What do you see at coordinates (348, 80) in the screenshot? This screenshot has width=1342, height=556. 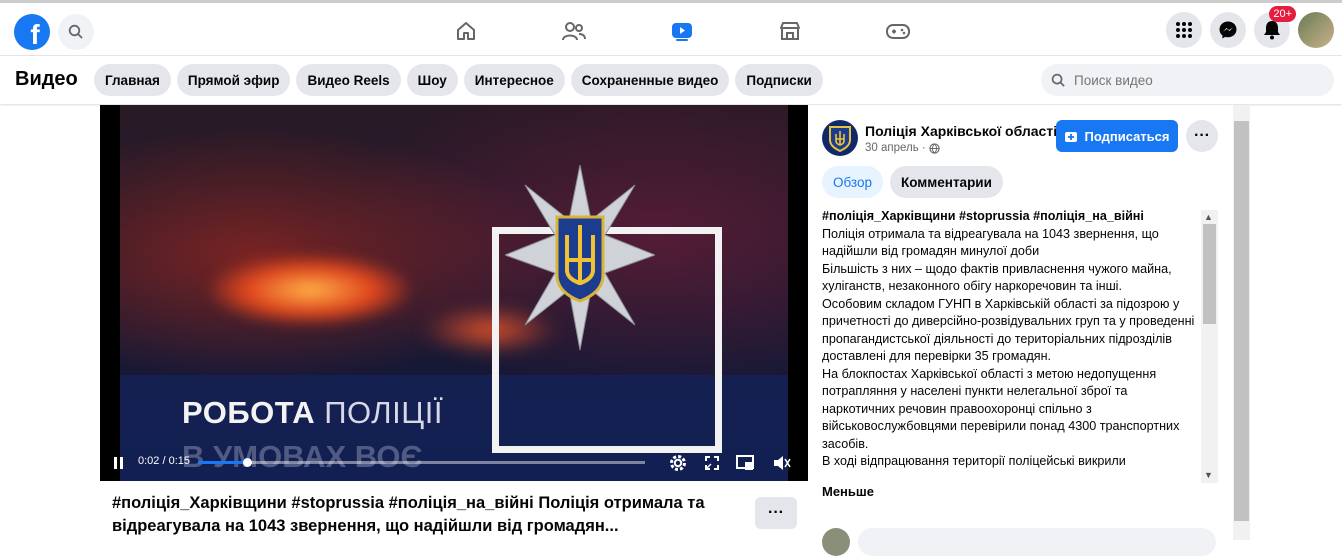 I see `chip-reels: Видео Reels` at bounding box center [348, 80].